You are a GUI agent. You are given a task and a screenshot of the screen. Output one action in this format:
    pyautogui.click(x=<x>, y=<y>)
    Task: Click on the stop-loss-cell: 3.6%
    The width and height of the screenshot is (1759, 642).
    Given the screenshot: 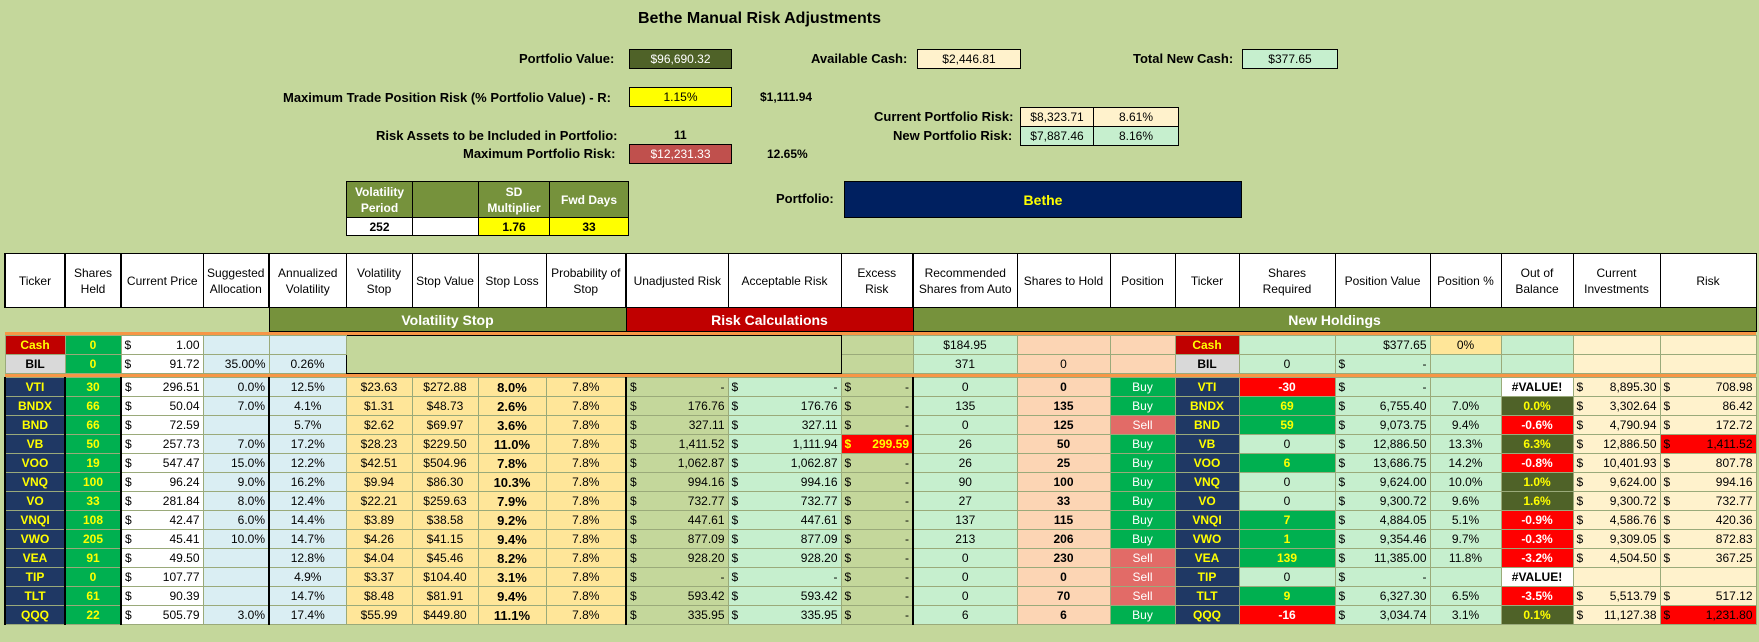 What is the action you would take?
    pyautogui.click(x=512, y=425)
    